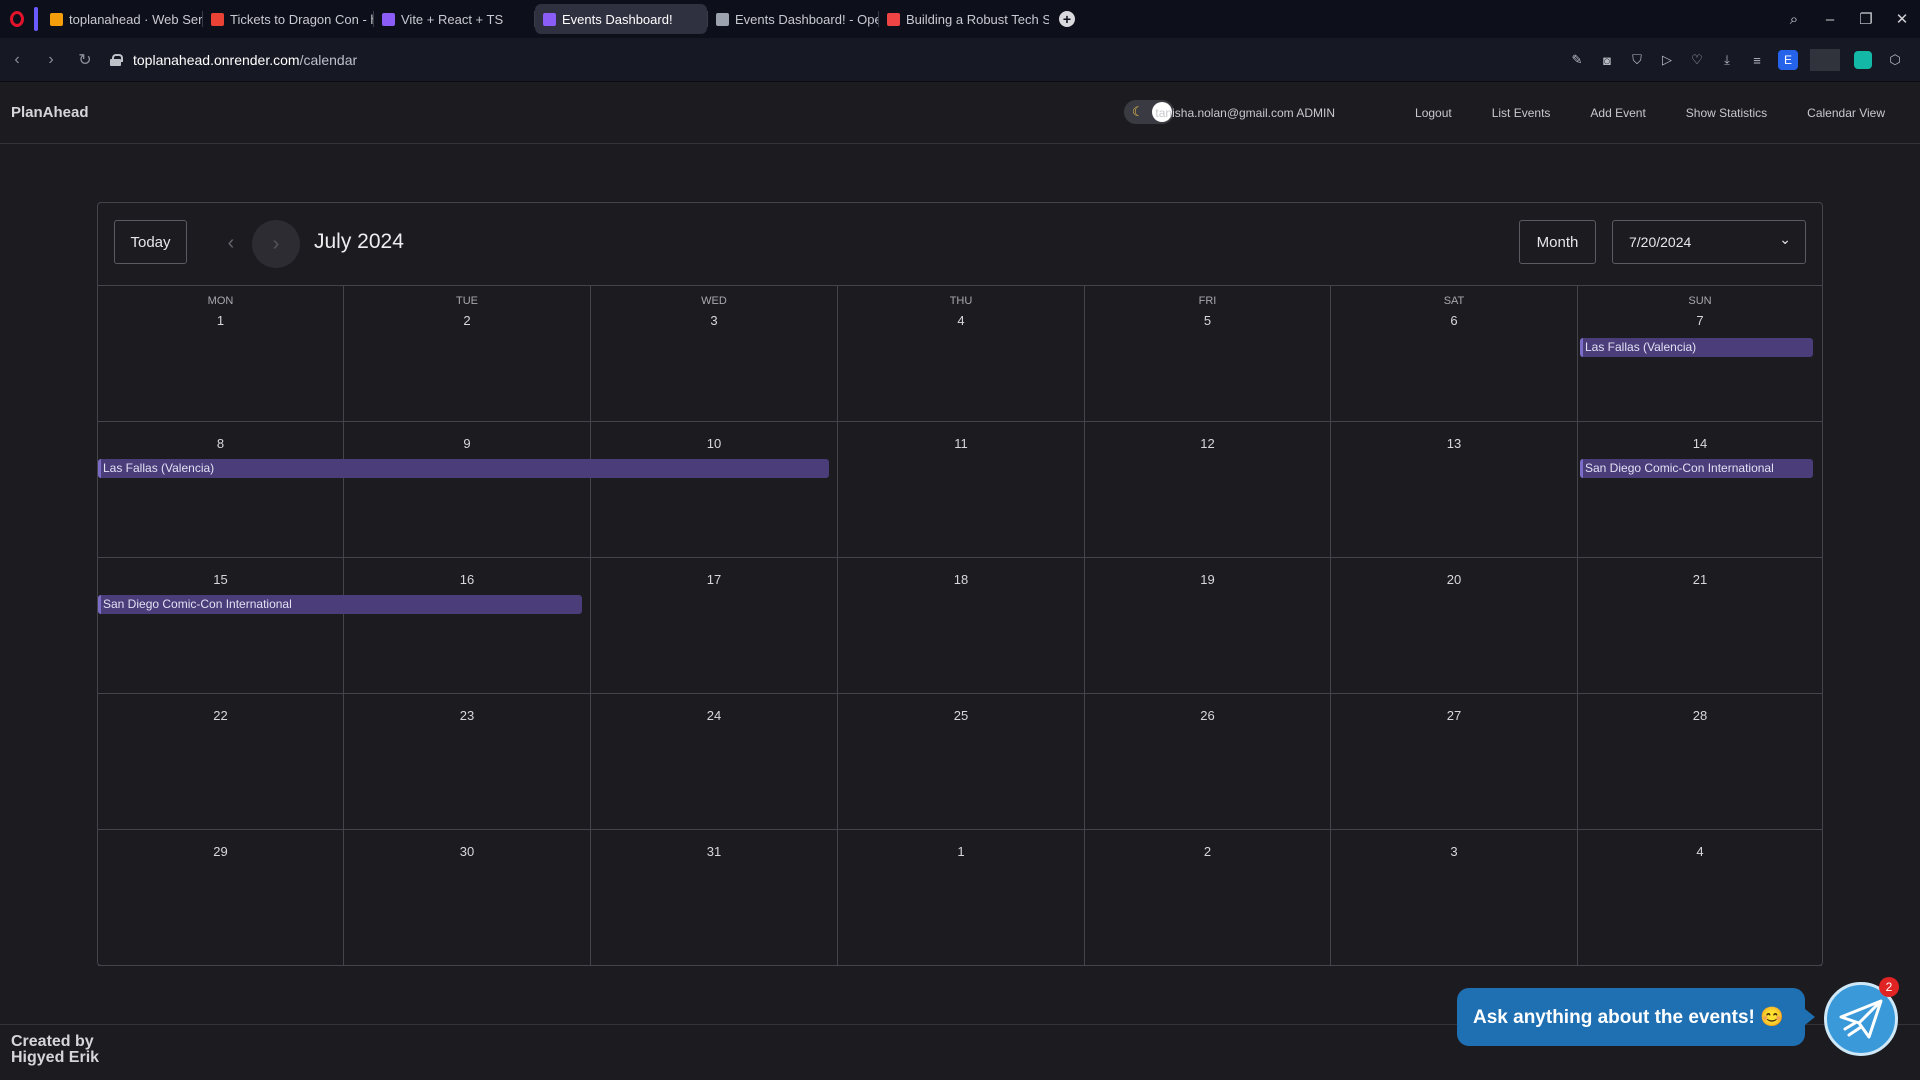 The height and width of the screenshot is (1080, 1920). Describe the element at coordinates (1700, 715) in the screenshot. I see `day-number: 28` at that location.